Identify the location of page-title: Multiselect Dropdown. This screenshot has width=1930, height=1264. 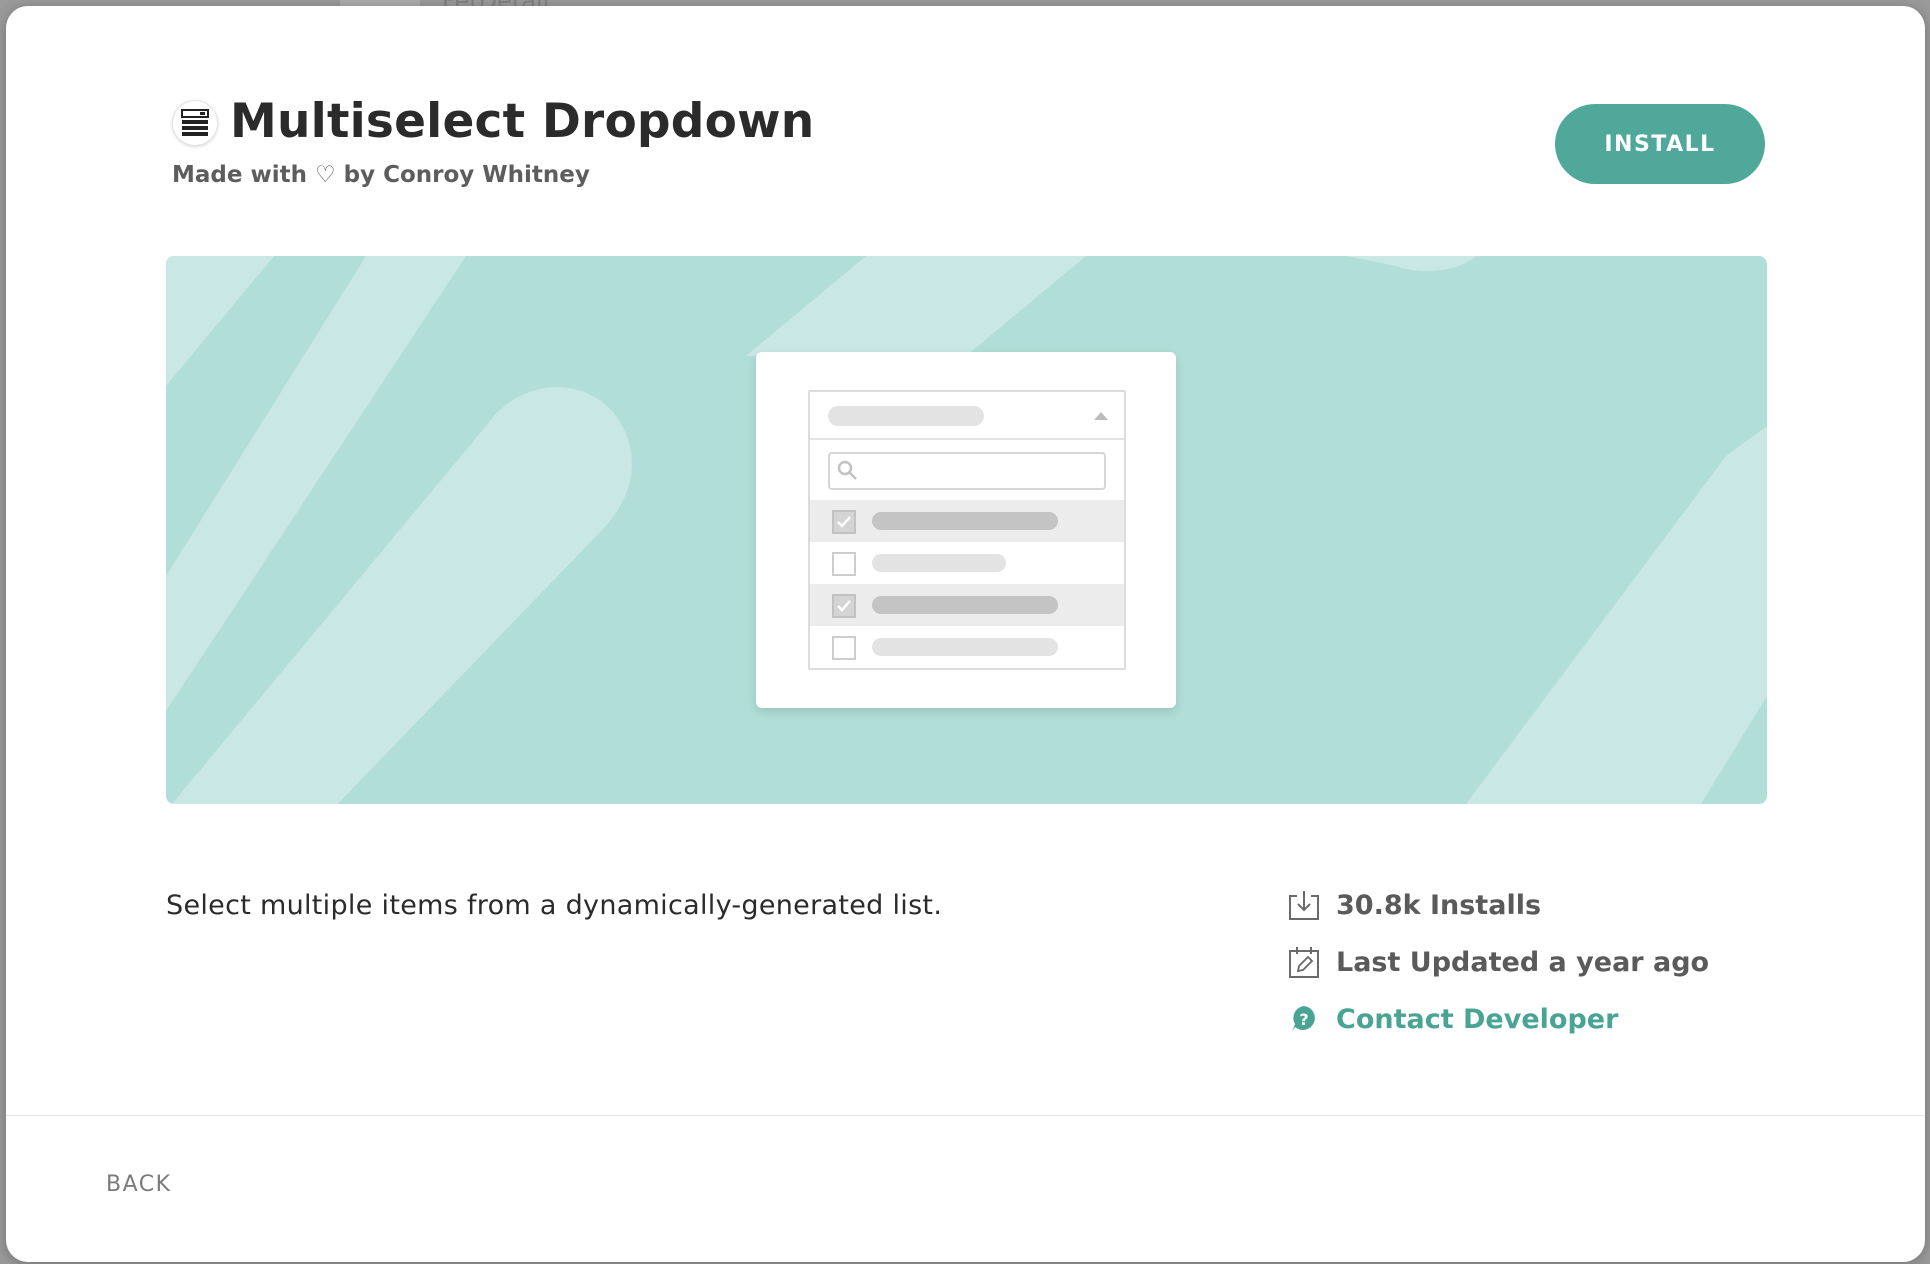
(522, 121).